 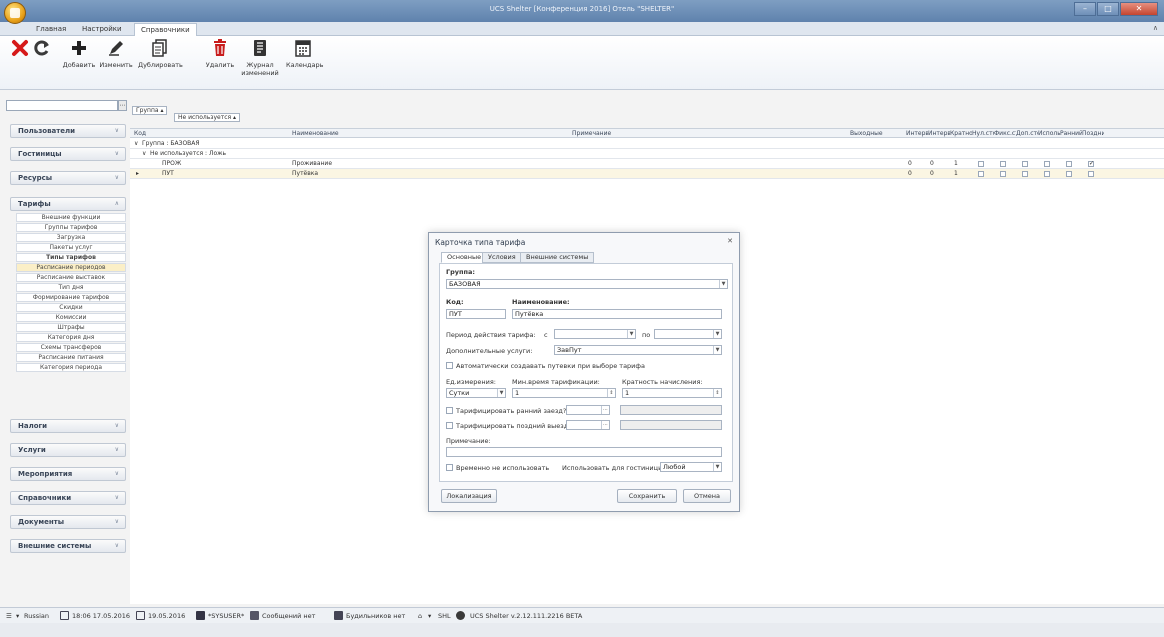 What do you see at coordinates (36, 616) in the screenshot?
I see `status-language: Russian` at bounding box center [36, 616].